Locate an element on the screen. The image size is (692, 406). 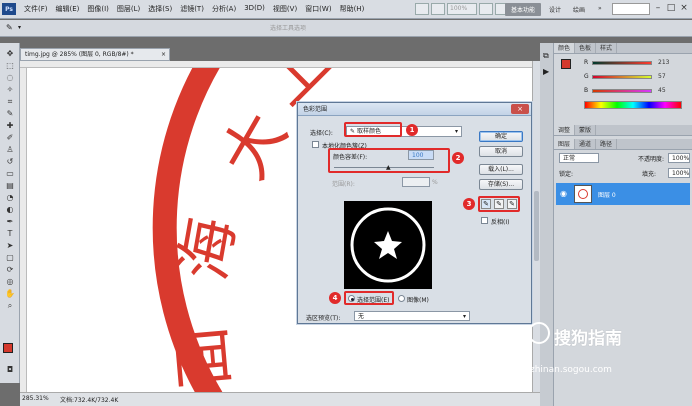
menu-window: 窗口(W) is located at coordinates (318, 9).